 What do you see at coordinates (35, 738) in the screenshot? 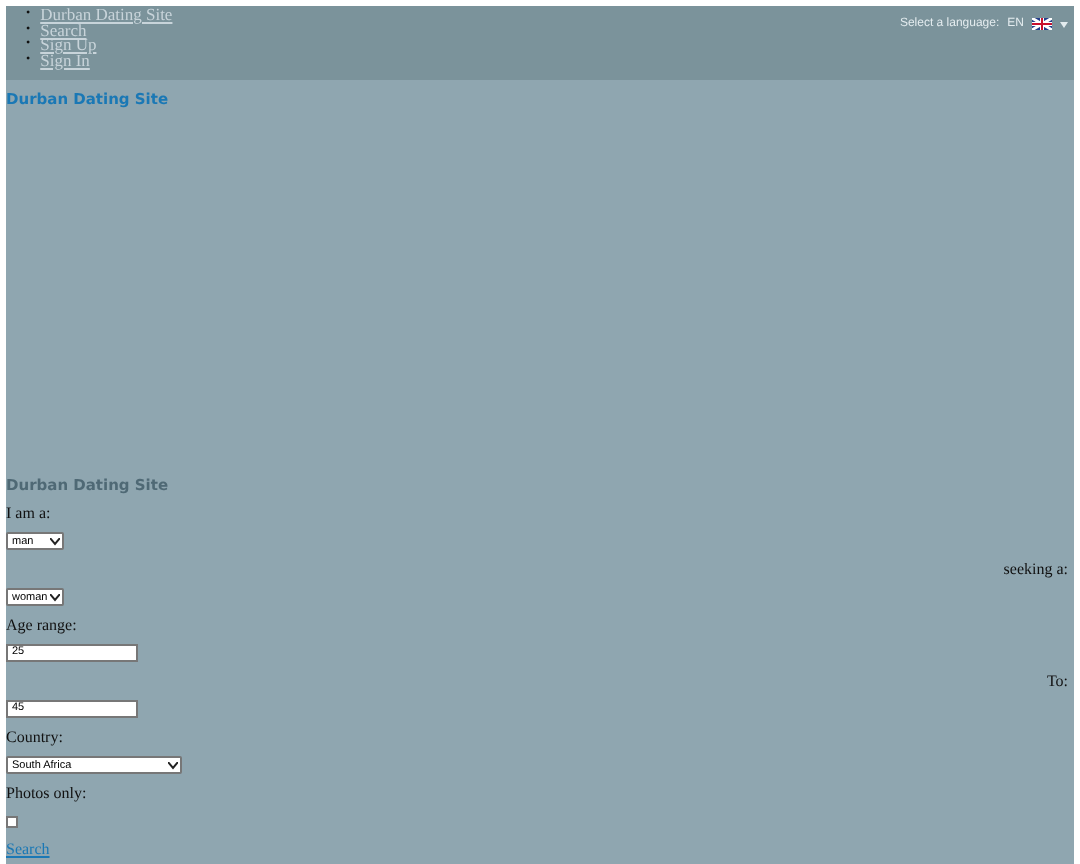
I see `field-label: Country:` at bounding box center [35, 738].